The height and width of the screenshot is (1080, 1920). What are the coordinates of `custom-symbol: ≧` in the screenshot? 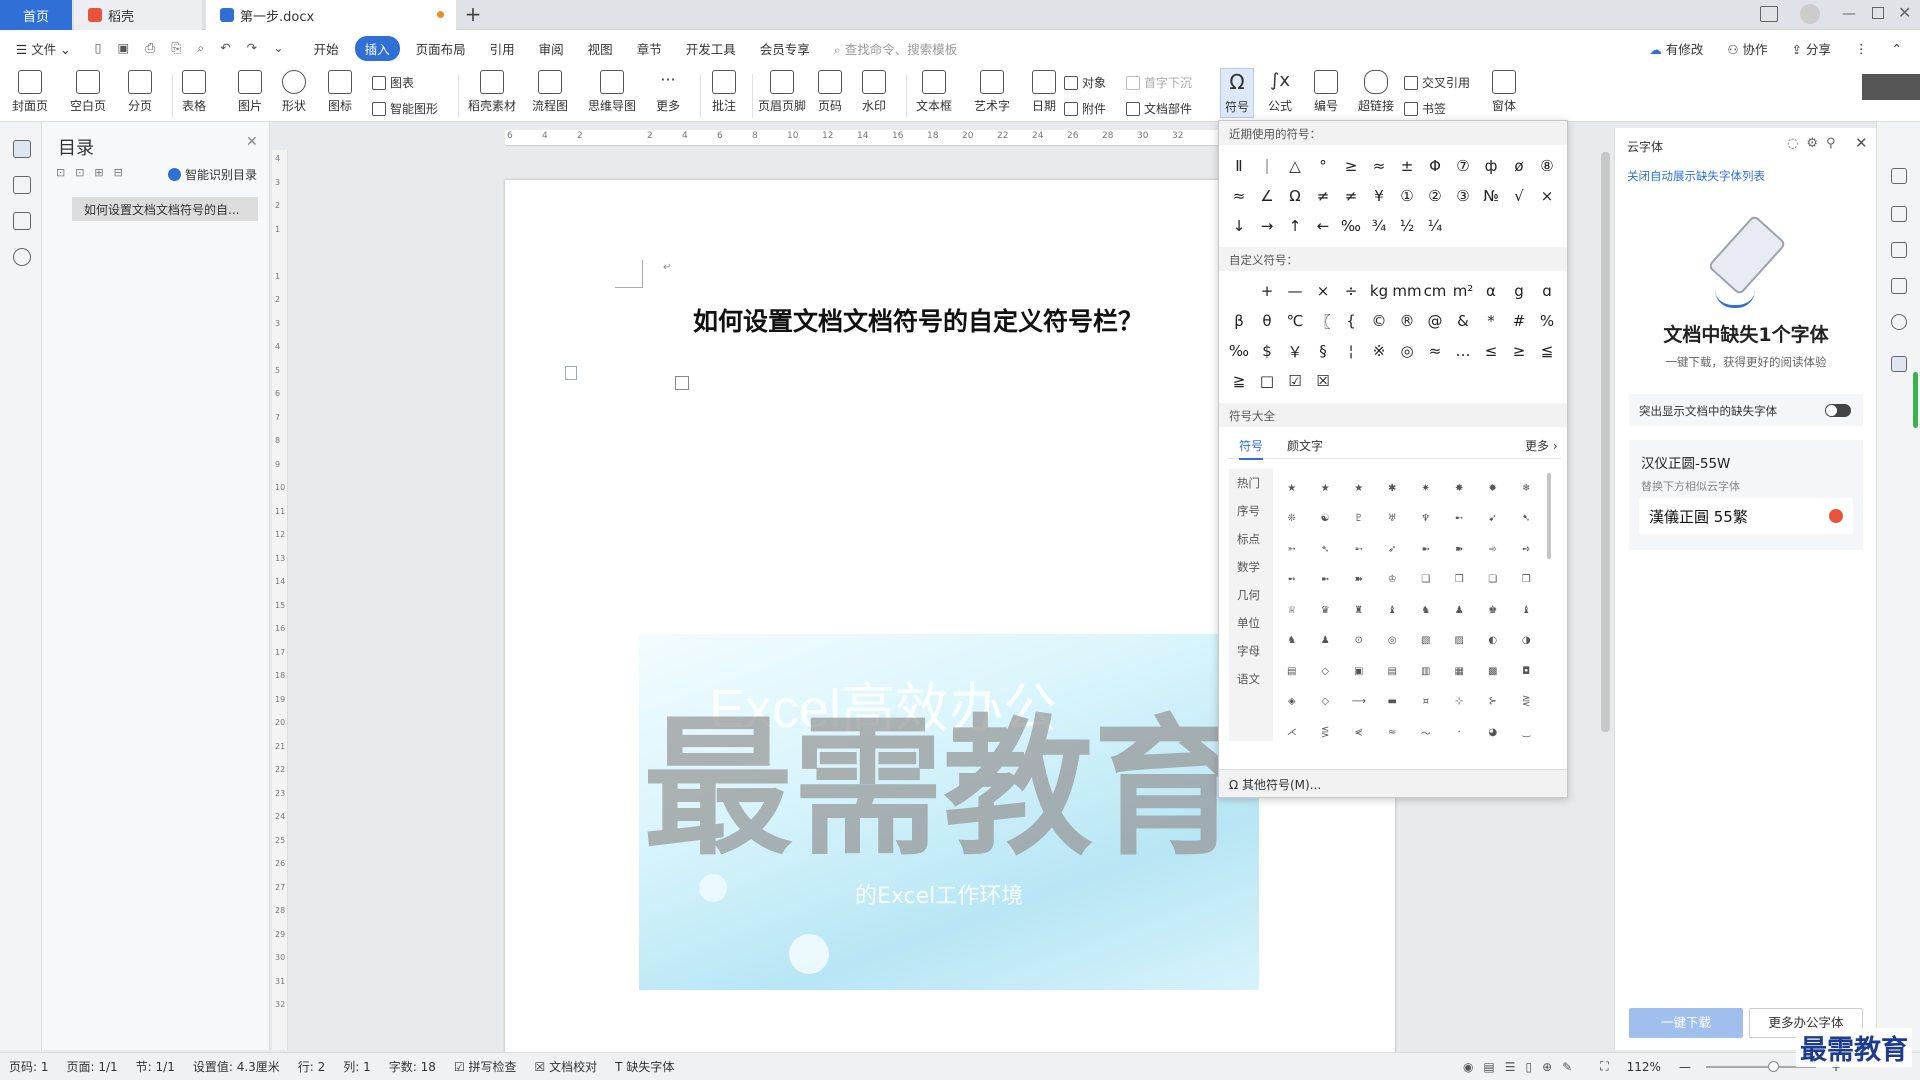 It's located at (1239, 381).